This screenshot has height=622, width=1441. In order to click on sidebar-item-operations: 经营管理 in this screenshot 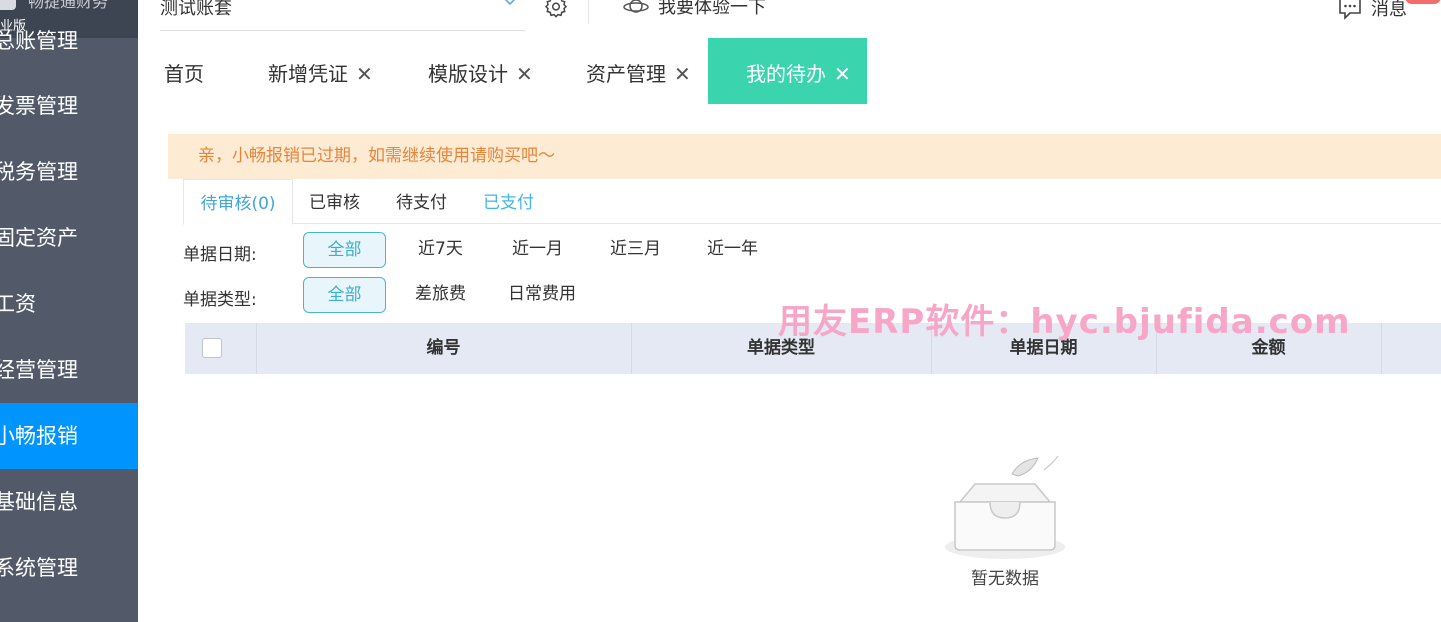, I will do `click(69, 370)`.